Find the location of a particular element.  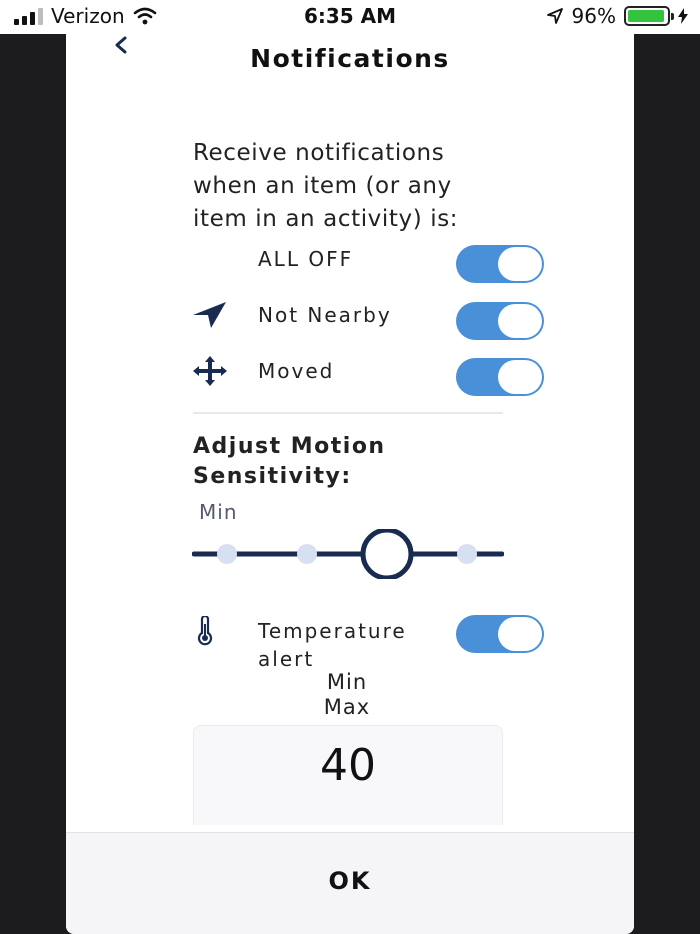

charging-bolt-icon is located at coordinates (683, 16).